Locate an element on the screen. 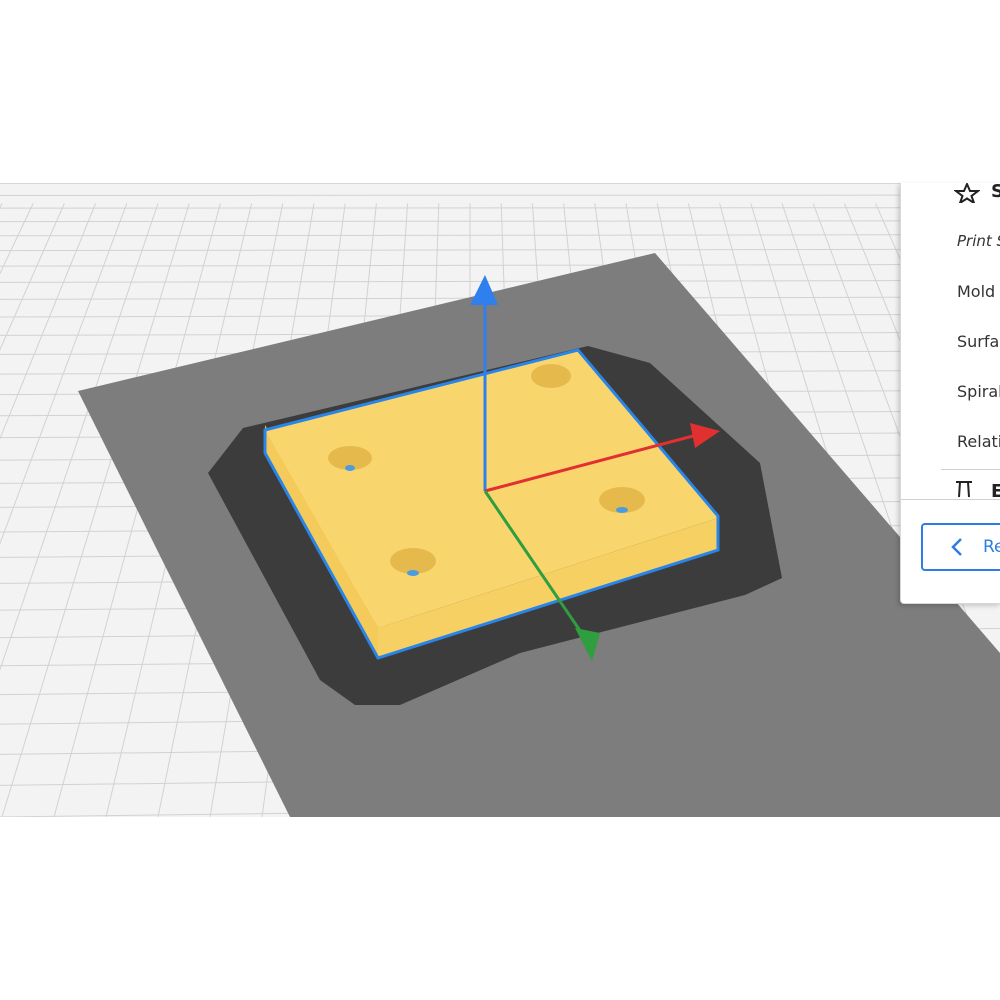  divider is located at coordinates (970, 469).